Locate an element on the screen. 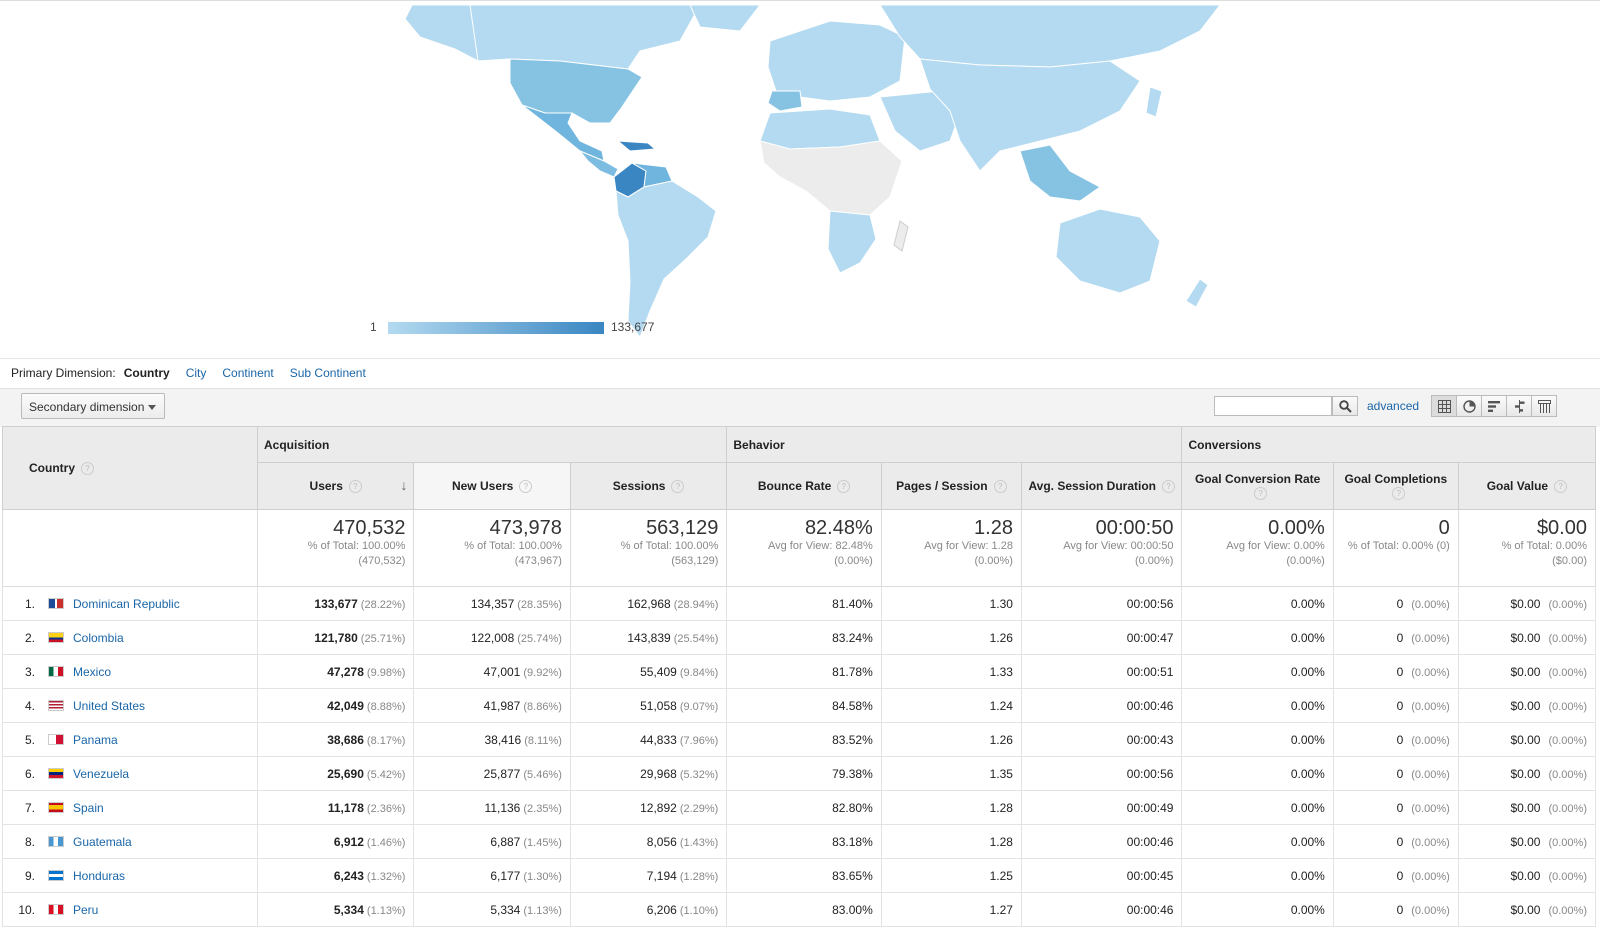  map-region-greenland is located at coordinates (725, 18).